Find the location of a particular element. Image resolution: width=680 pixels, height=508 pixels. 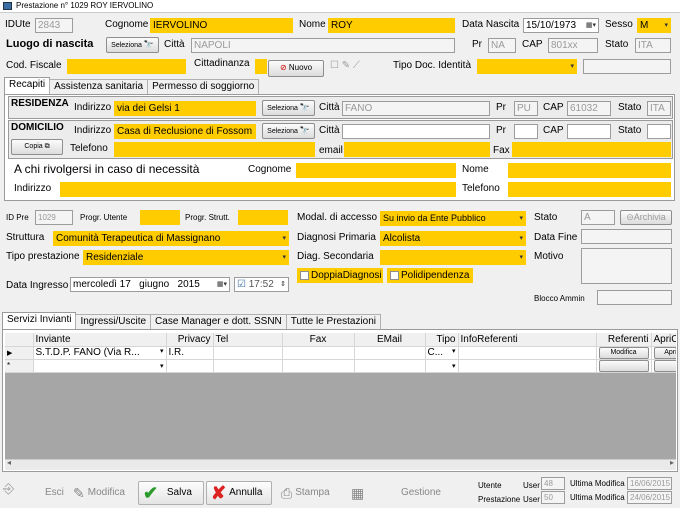

residenza-indirizzo-field: via dei Gelsi 1 is located at coordinates (185, 108).